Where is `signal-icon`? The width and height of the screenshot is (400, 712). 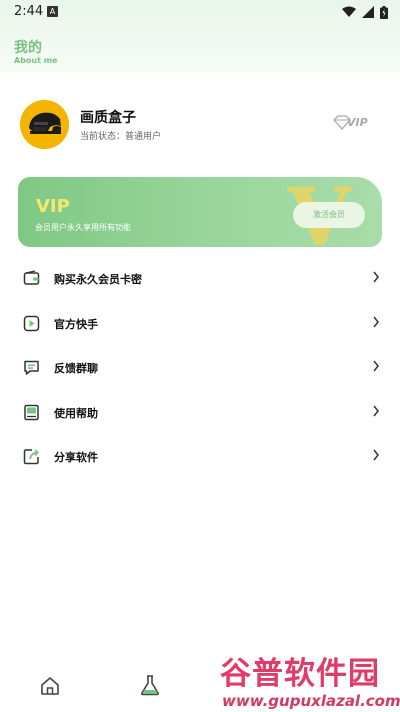 signal-icon is located at coordinates (368, 12).